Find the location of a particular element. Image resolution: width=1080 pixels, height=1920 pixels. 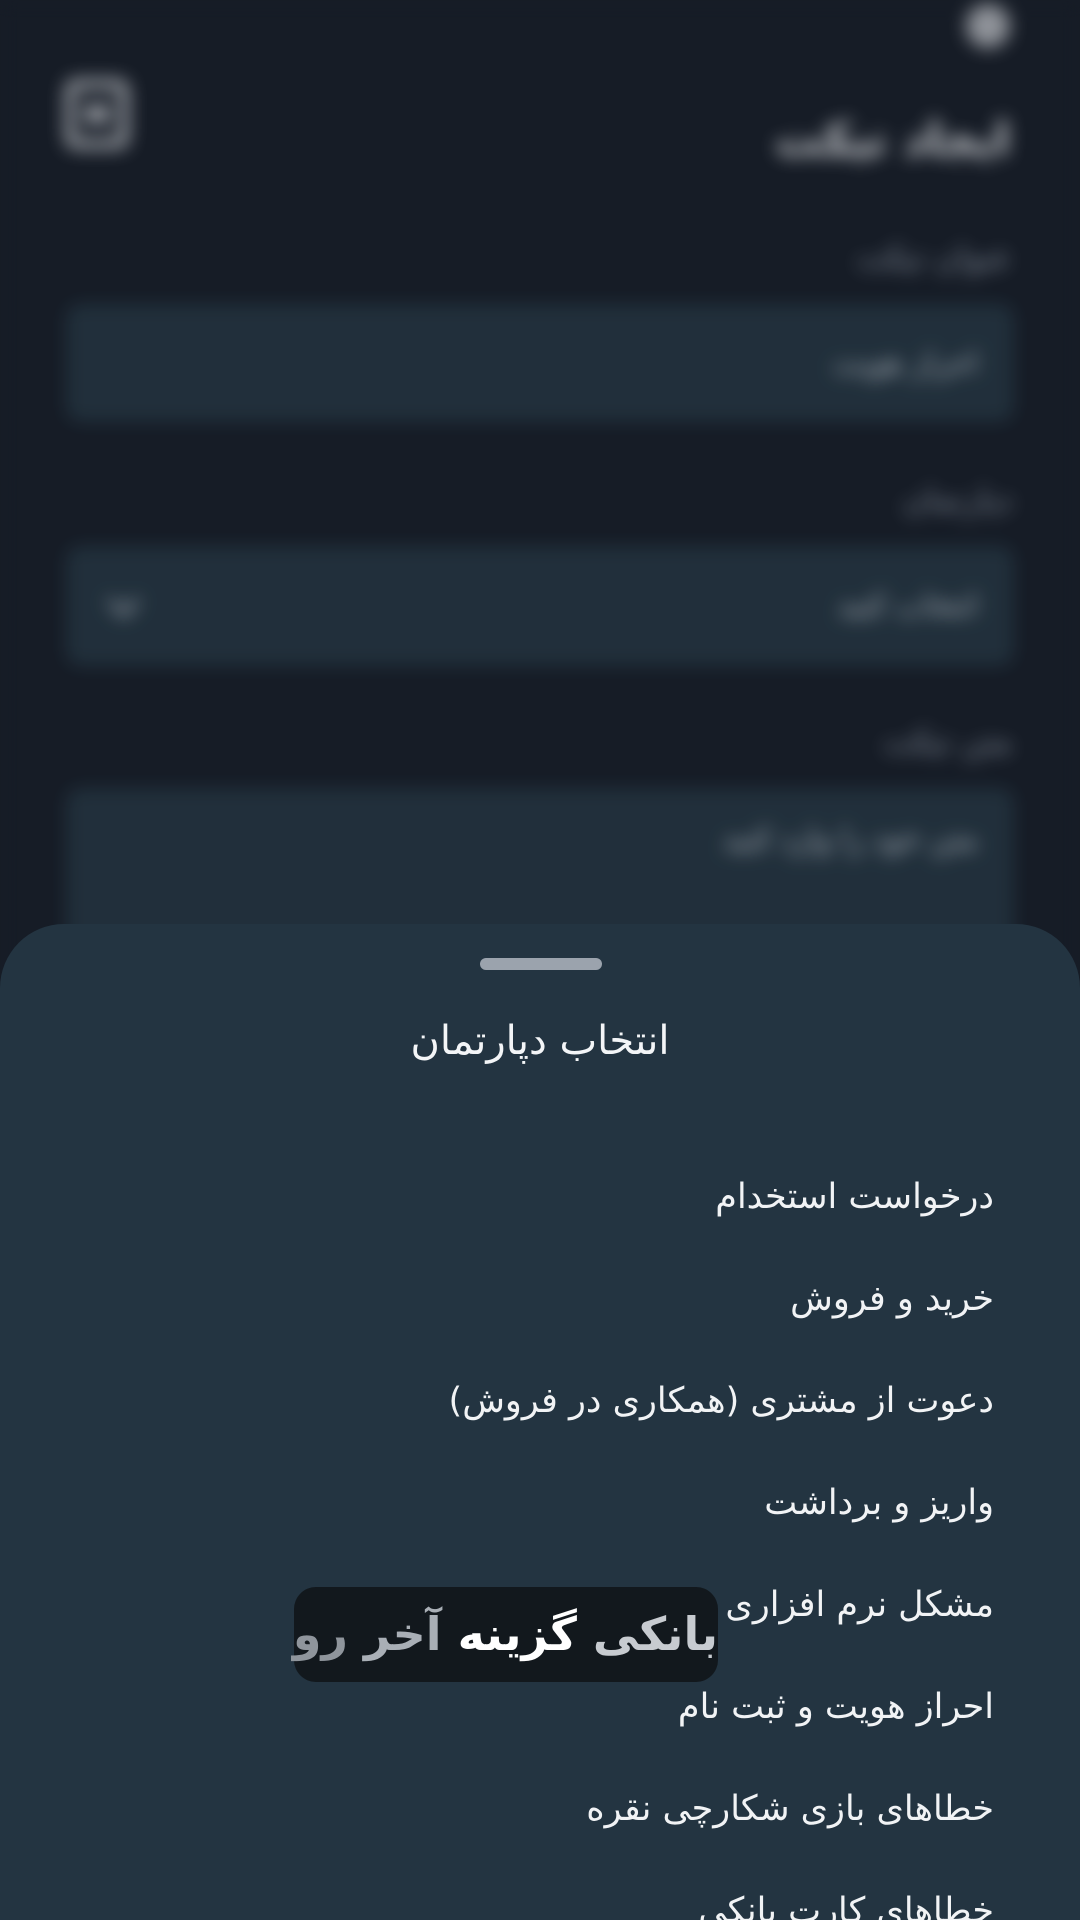

page-title: ایجاد تیکت is located at coordinates (892, 139).